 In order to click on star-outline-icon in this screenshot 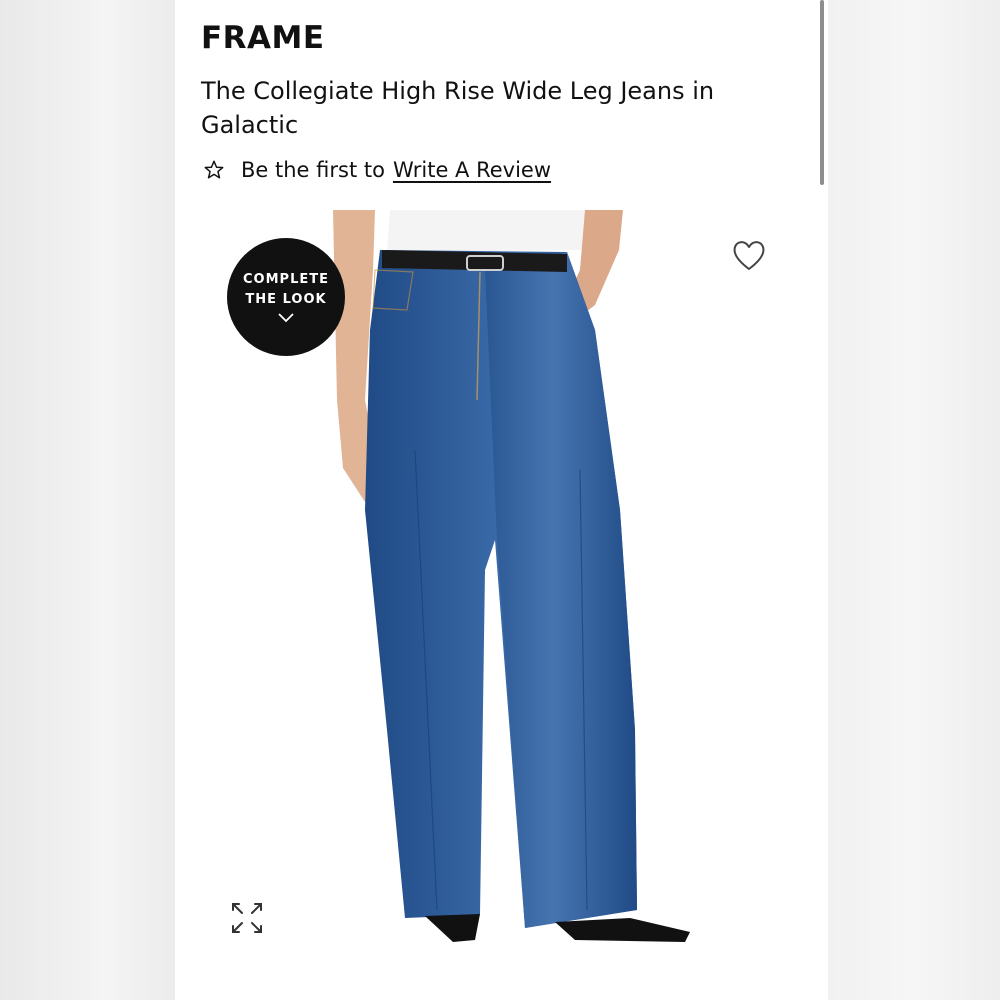, I will do `click(214, 169)`.